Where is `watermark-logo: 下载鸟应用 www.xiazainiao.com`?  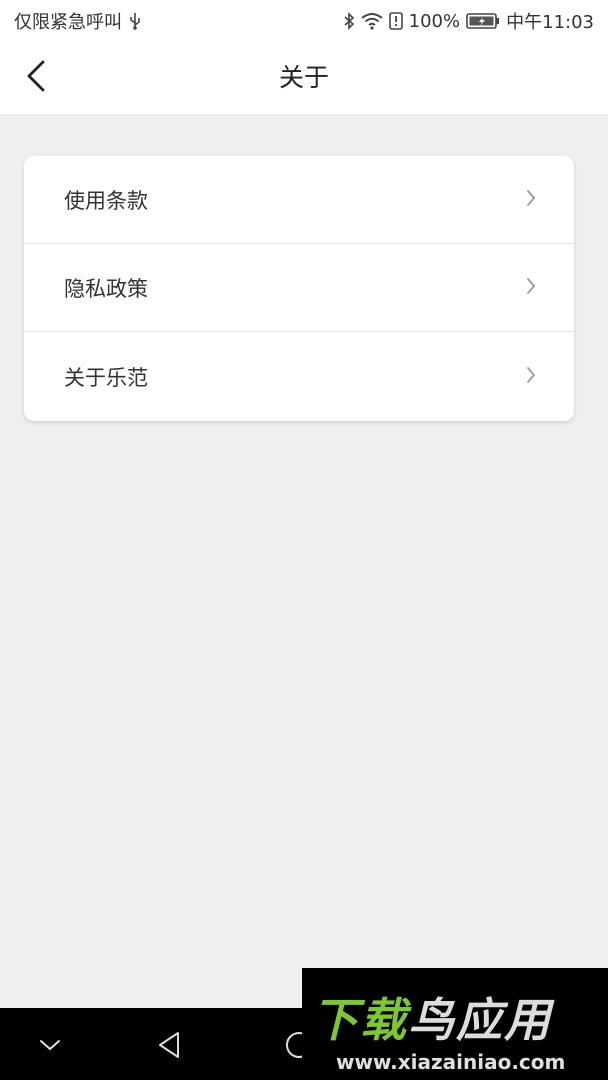 watermark-logo: 下载鸟应用 www.xiazainiao.com is located at coordinates (455, 1024).